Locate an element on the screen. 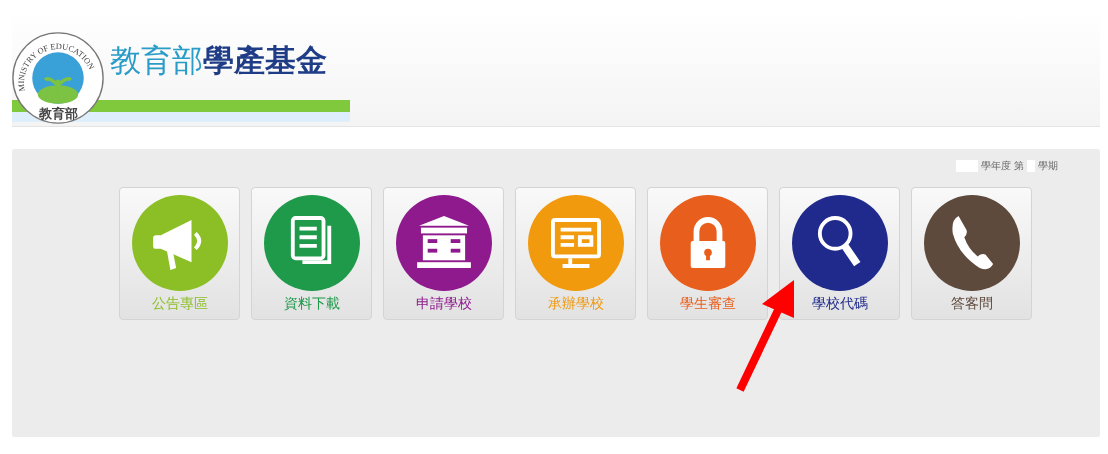 The height and width of the screenshot is (454, 1108). menu-tile: 學校代碼 is located at coordinates (839, 253).